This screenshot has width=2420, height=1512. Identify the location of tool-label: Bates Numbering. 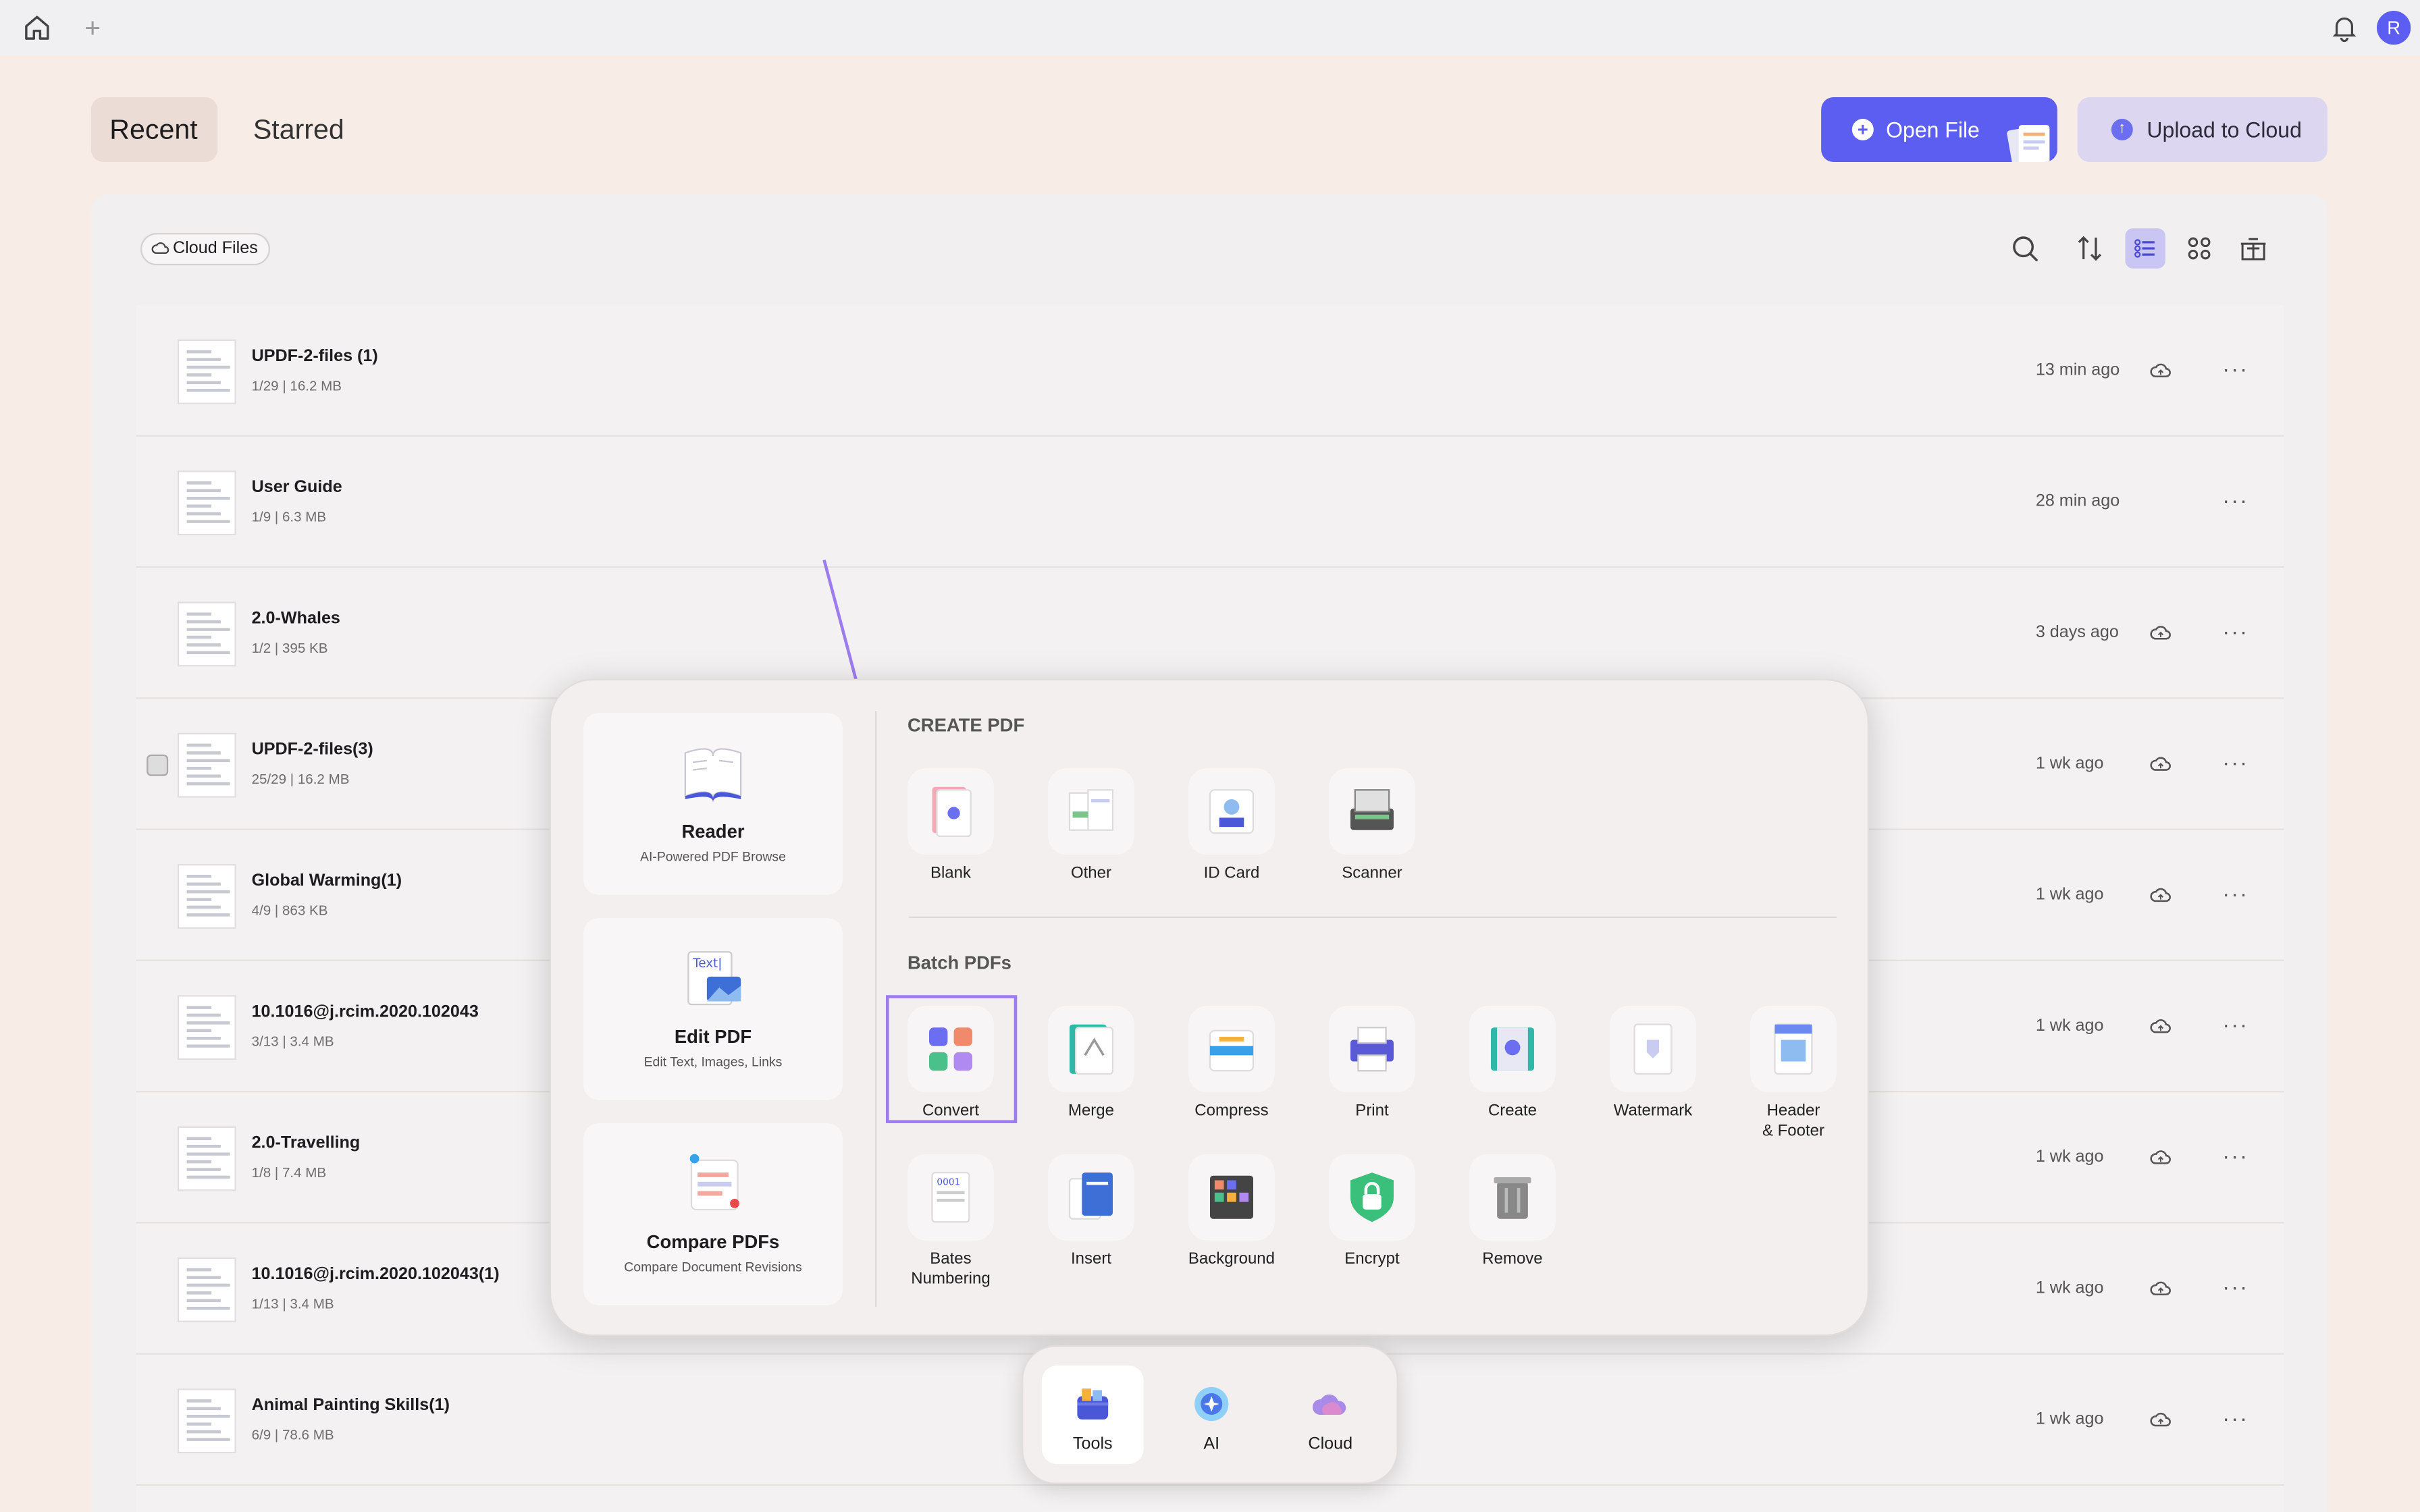
(951, 1269).